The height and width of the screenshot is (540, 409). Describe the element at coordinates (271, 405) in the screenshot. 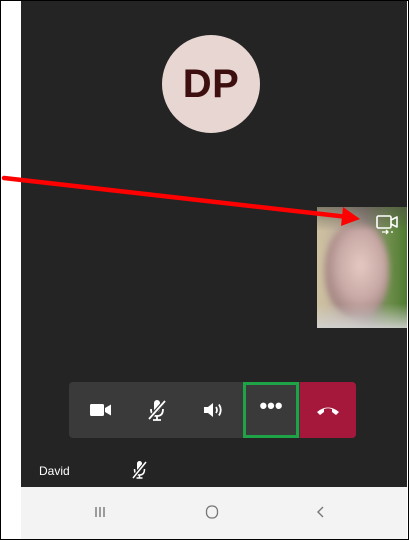

I see `more-options-label: •••` at that location.